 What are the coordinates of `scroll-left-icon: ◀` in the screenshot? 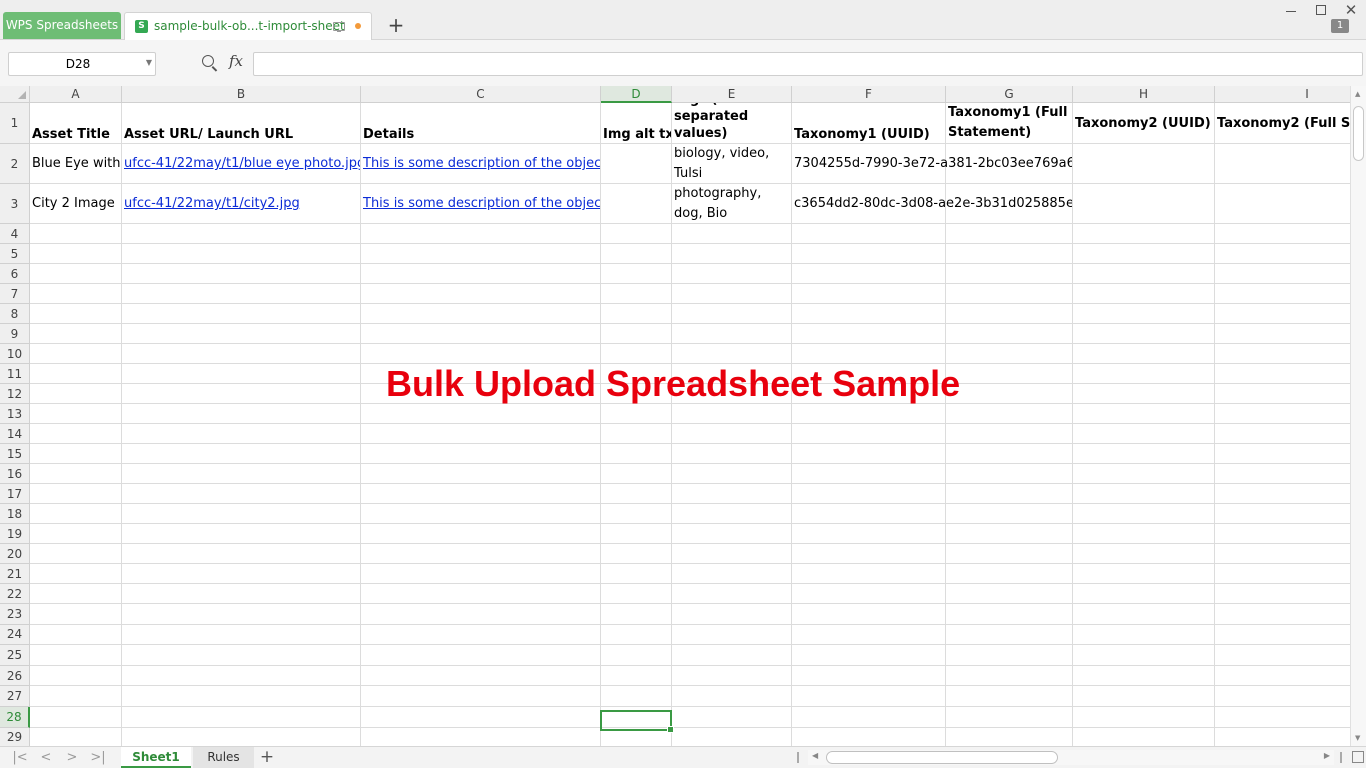 It's located at (815, 755).